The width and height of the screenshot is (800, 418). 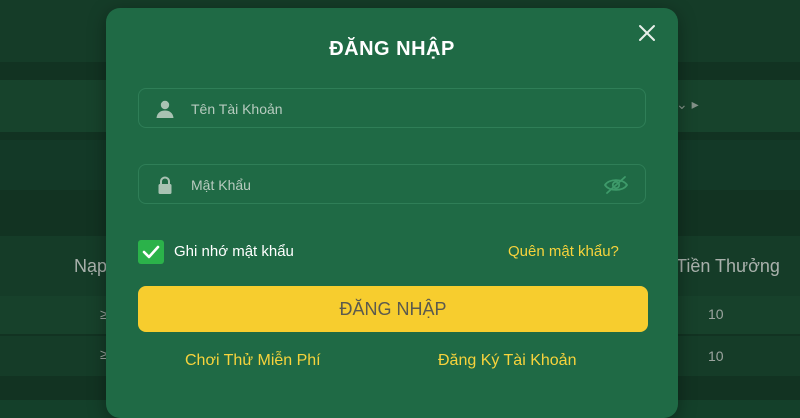 I want to click on checkmark-icon, so click(x=151, y=252).